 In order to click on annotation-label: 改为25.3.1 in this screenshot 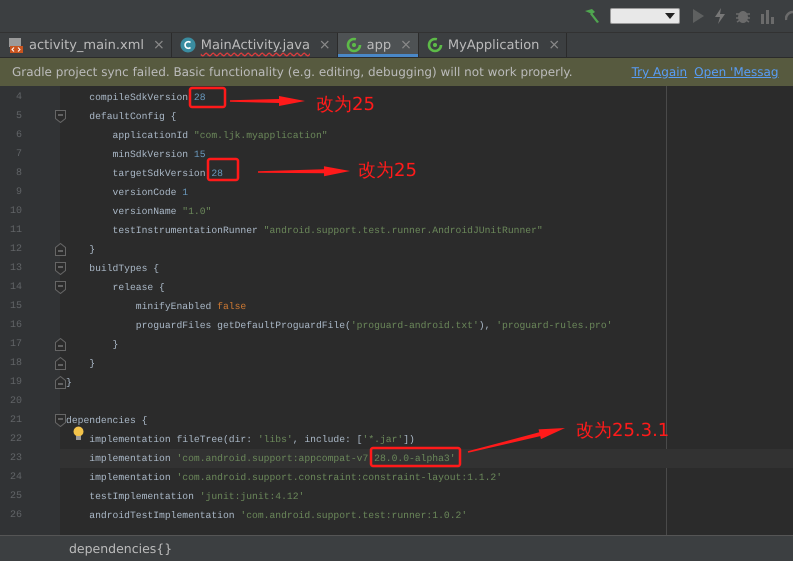, I will do `click(623, 431)`.